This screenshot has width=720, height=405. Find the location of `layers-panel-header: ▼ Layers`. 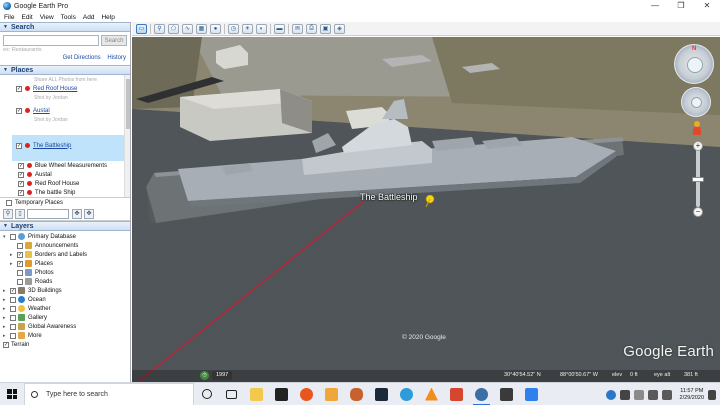

layers-panel-header: ▼ Layers is located at coordinates (65, 226).